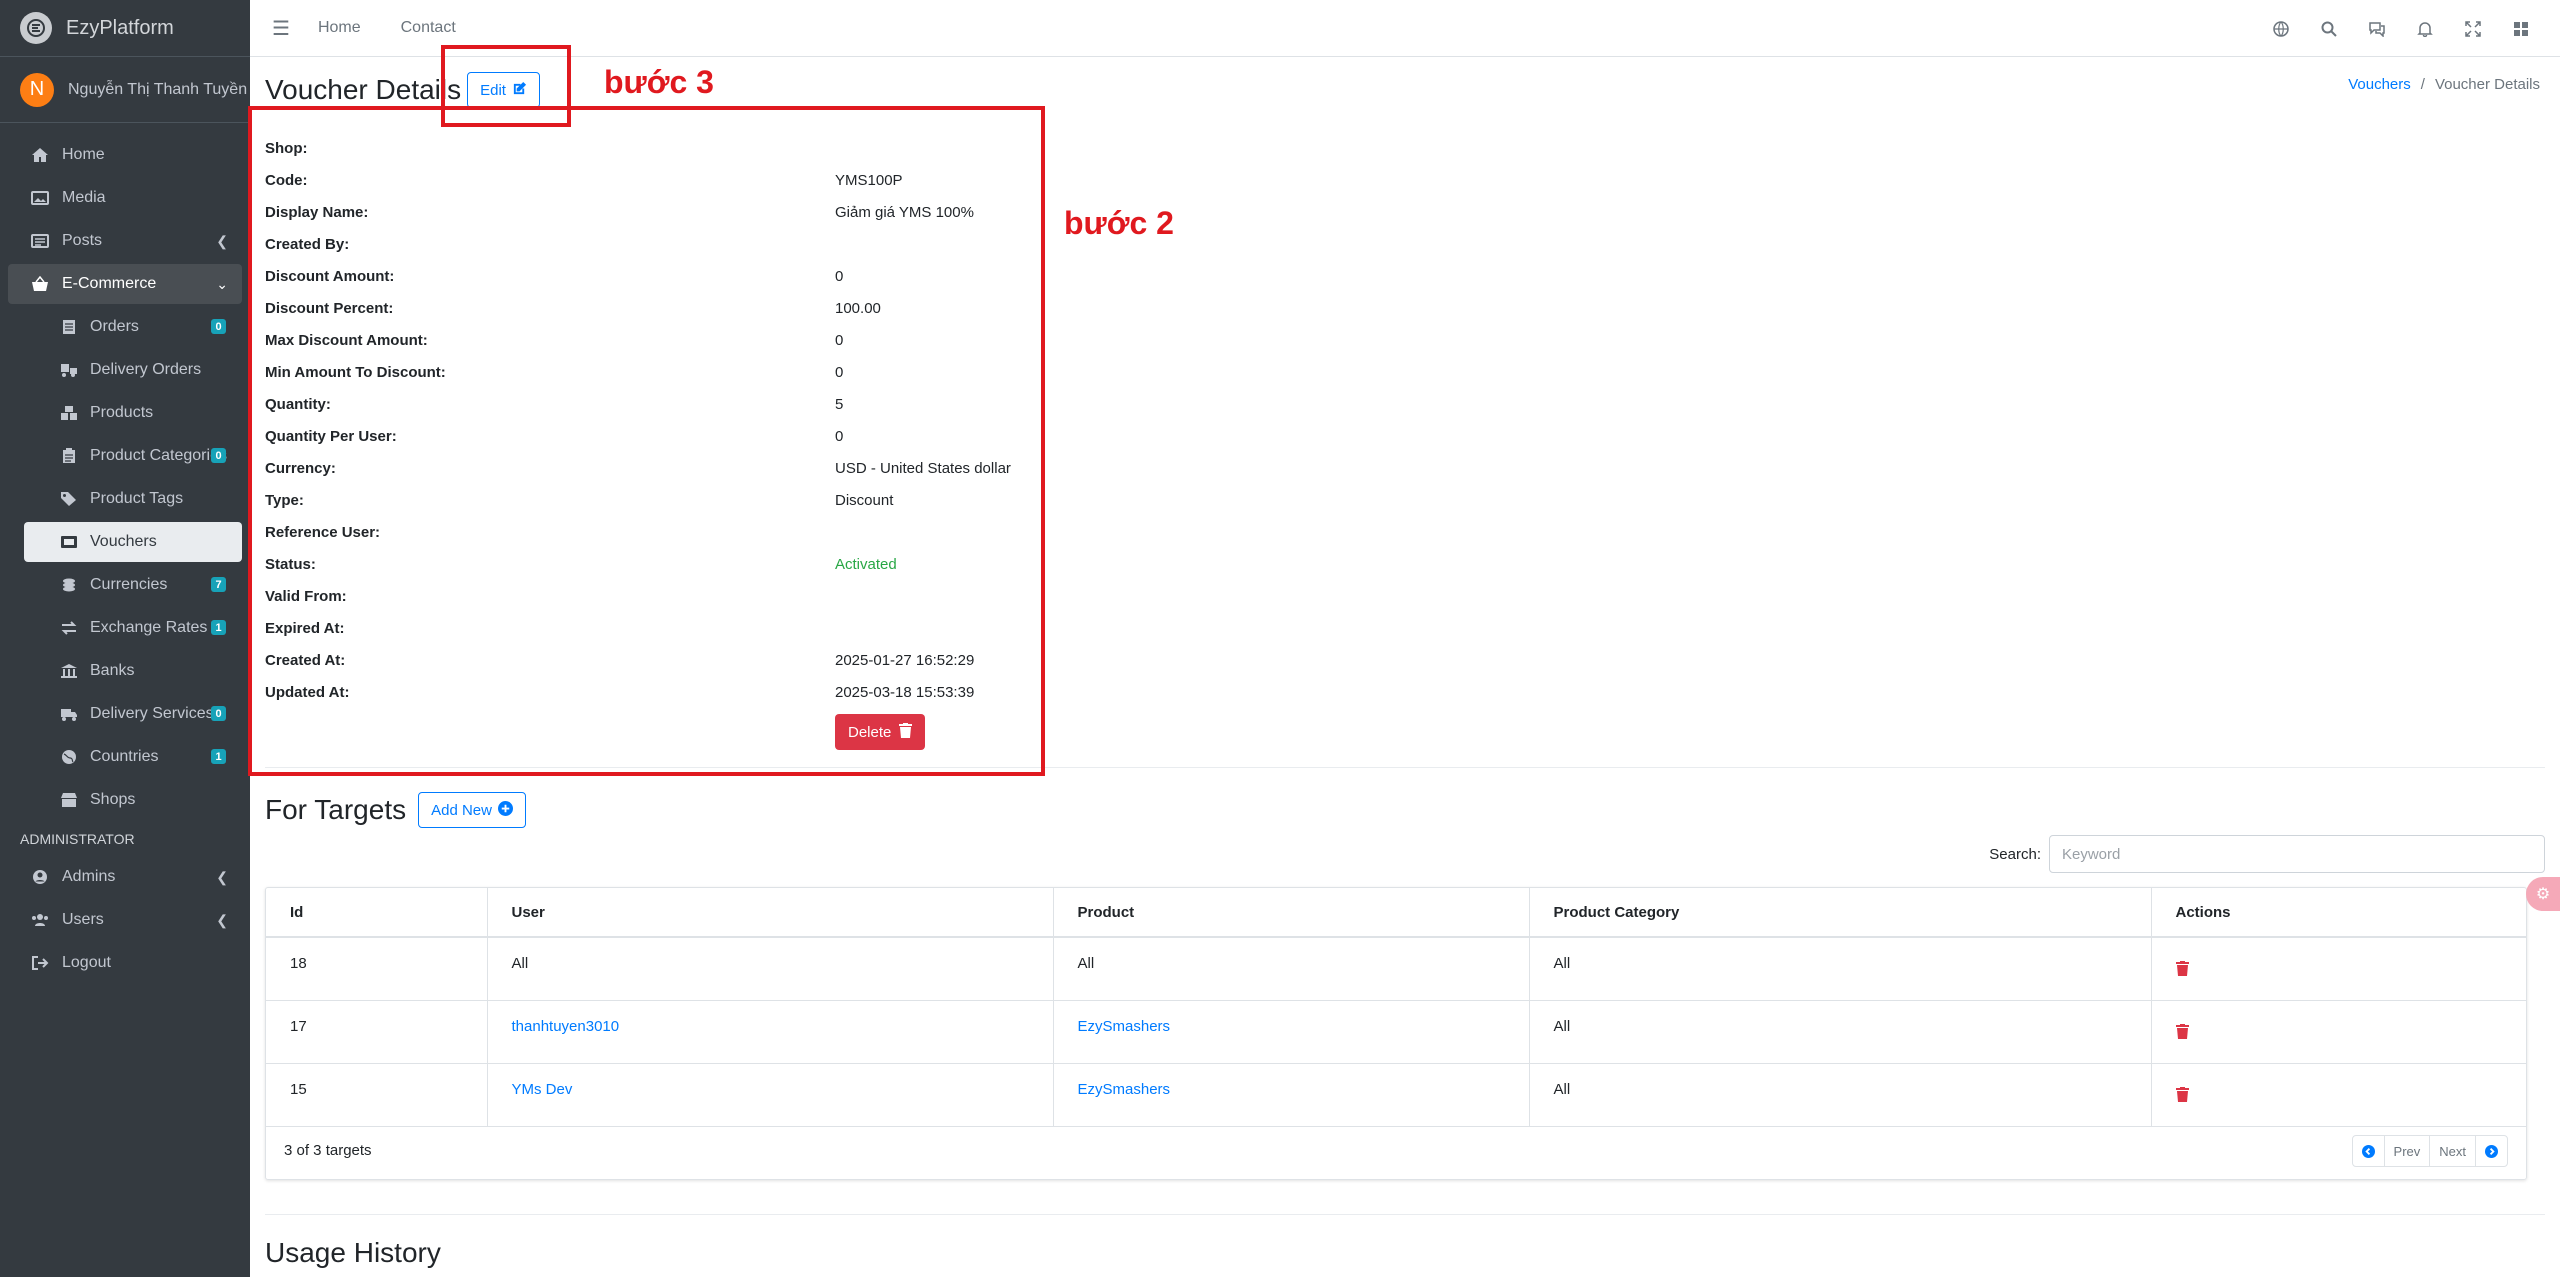 The image size is (2560, 1277). Describe the element at coordinates (2491, 1151) in the screenshot. I see `next-arrow-icon` at that location.